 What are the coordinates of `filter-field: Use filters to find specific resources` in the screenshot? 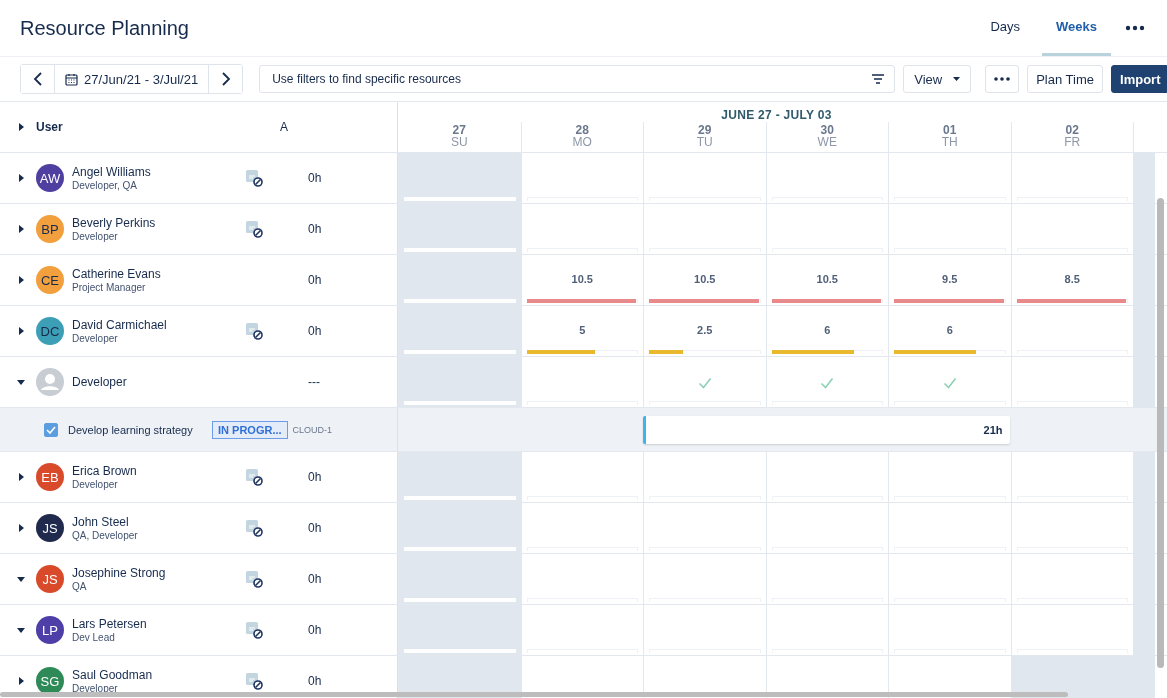 It's located at (577, 79).